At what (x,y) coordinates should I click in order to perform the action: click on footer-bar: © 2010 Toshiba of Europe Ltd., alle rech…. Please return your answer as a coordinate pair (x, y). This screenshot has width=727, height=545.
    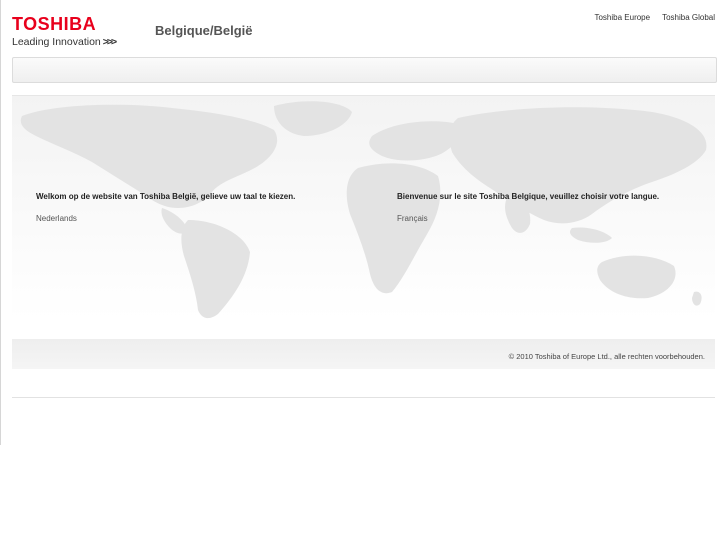
    Looking at the image, I should click on (363, 354).